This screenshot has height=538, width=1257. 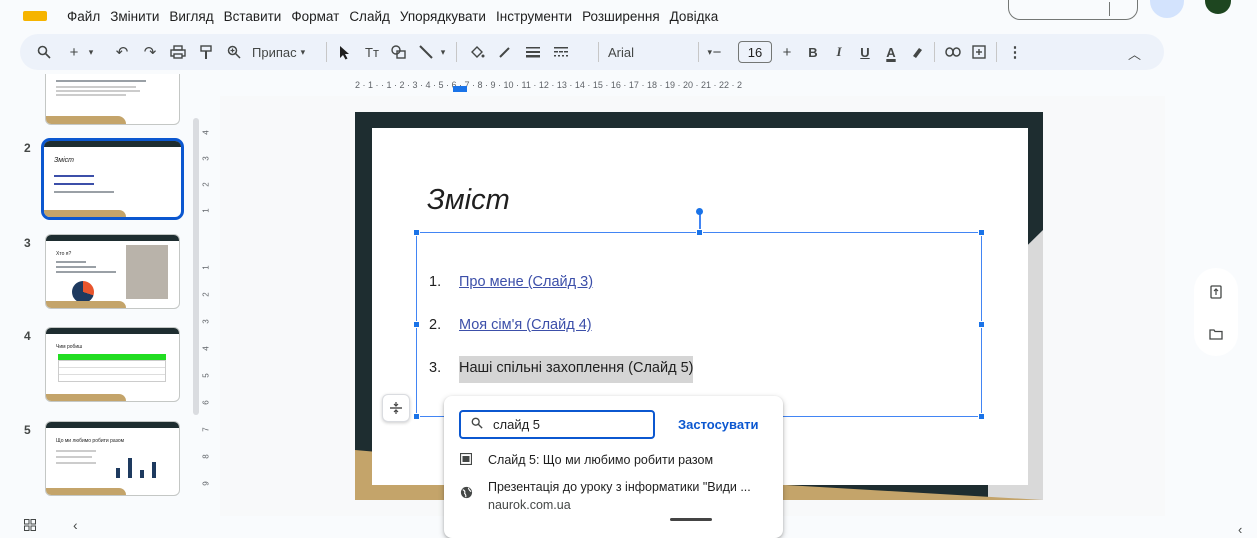 I want to click on list-item: 3. Наші спільні захоплення (Слайд 5), so click(x=561, y=369).